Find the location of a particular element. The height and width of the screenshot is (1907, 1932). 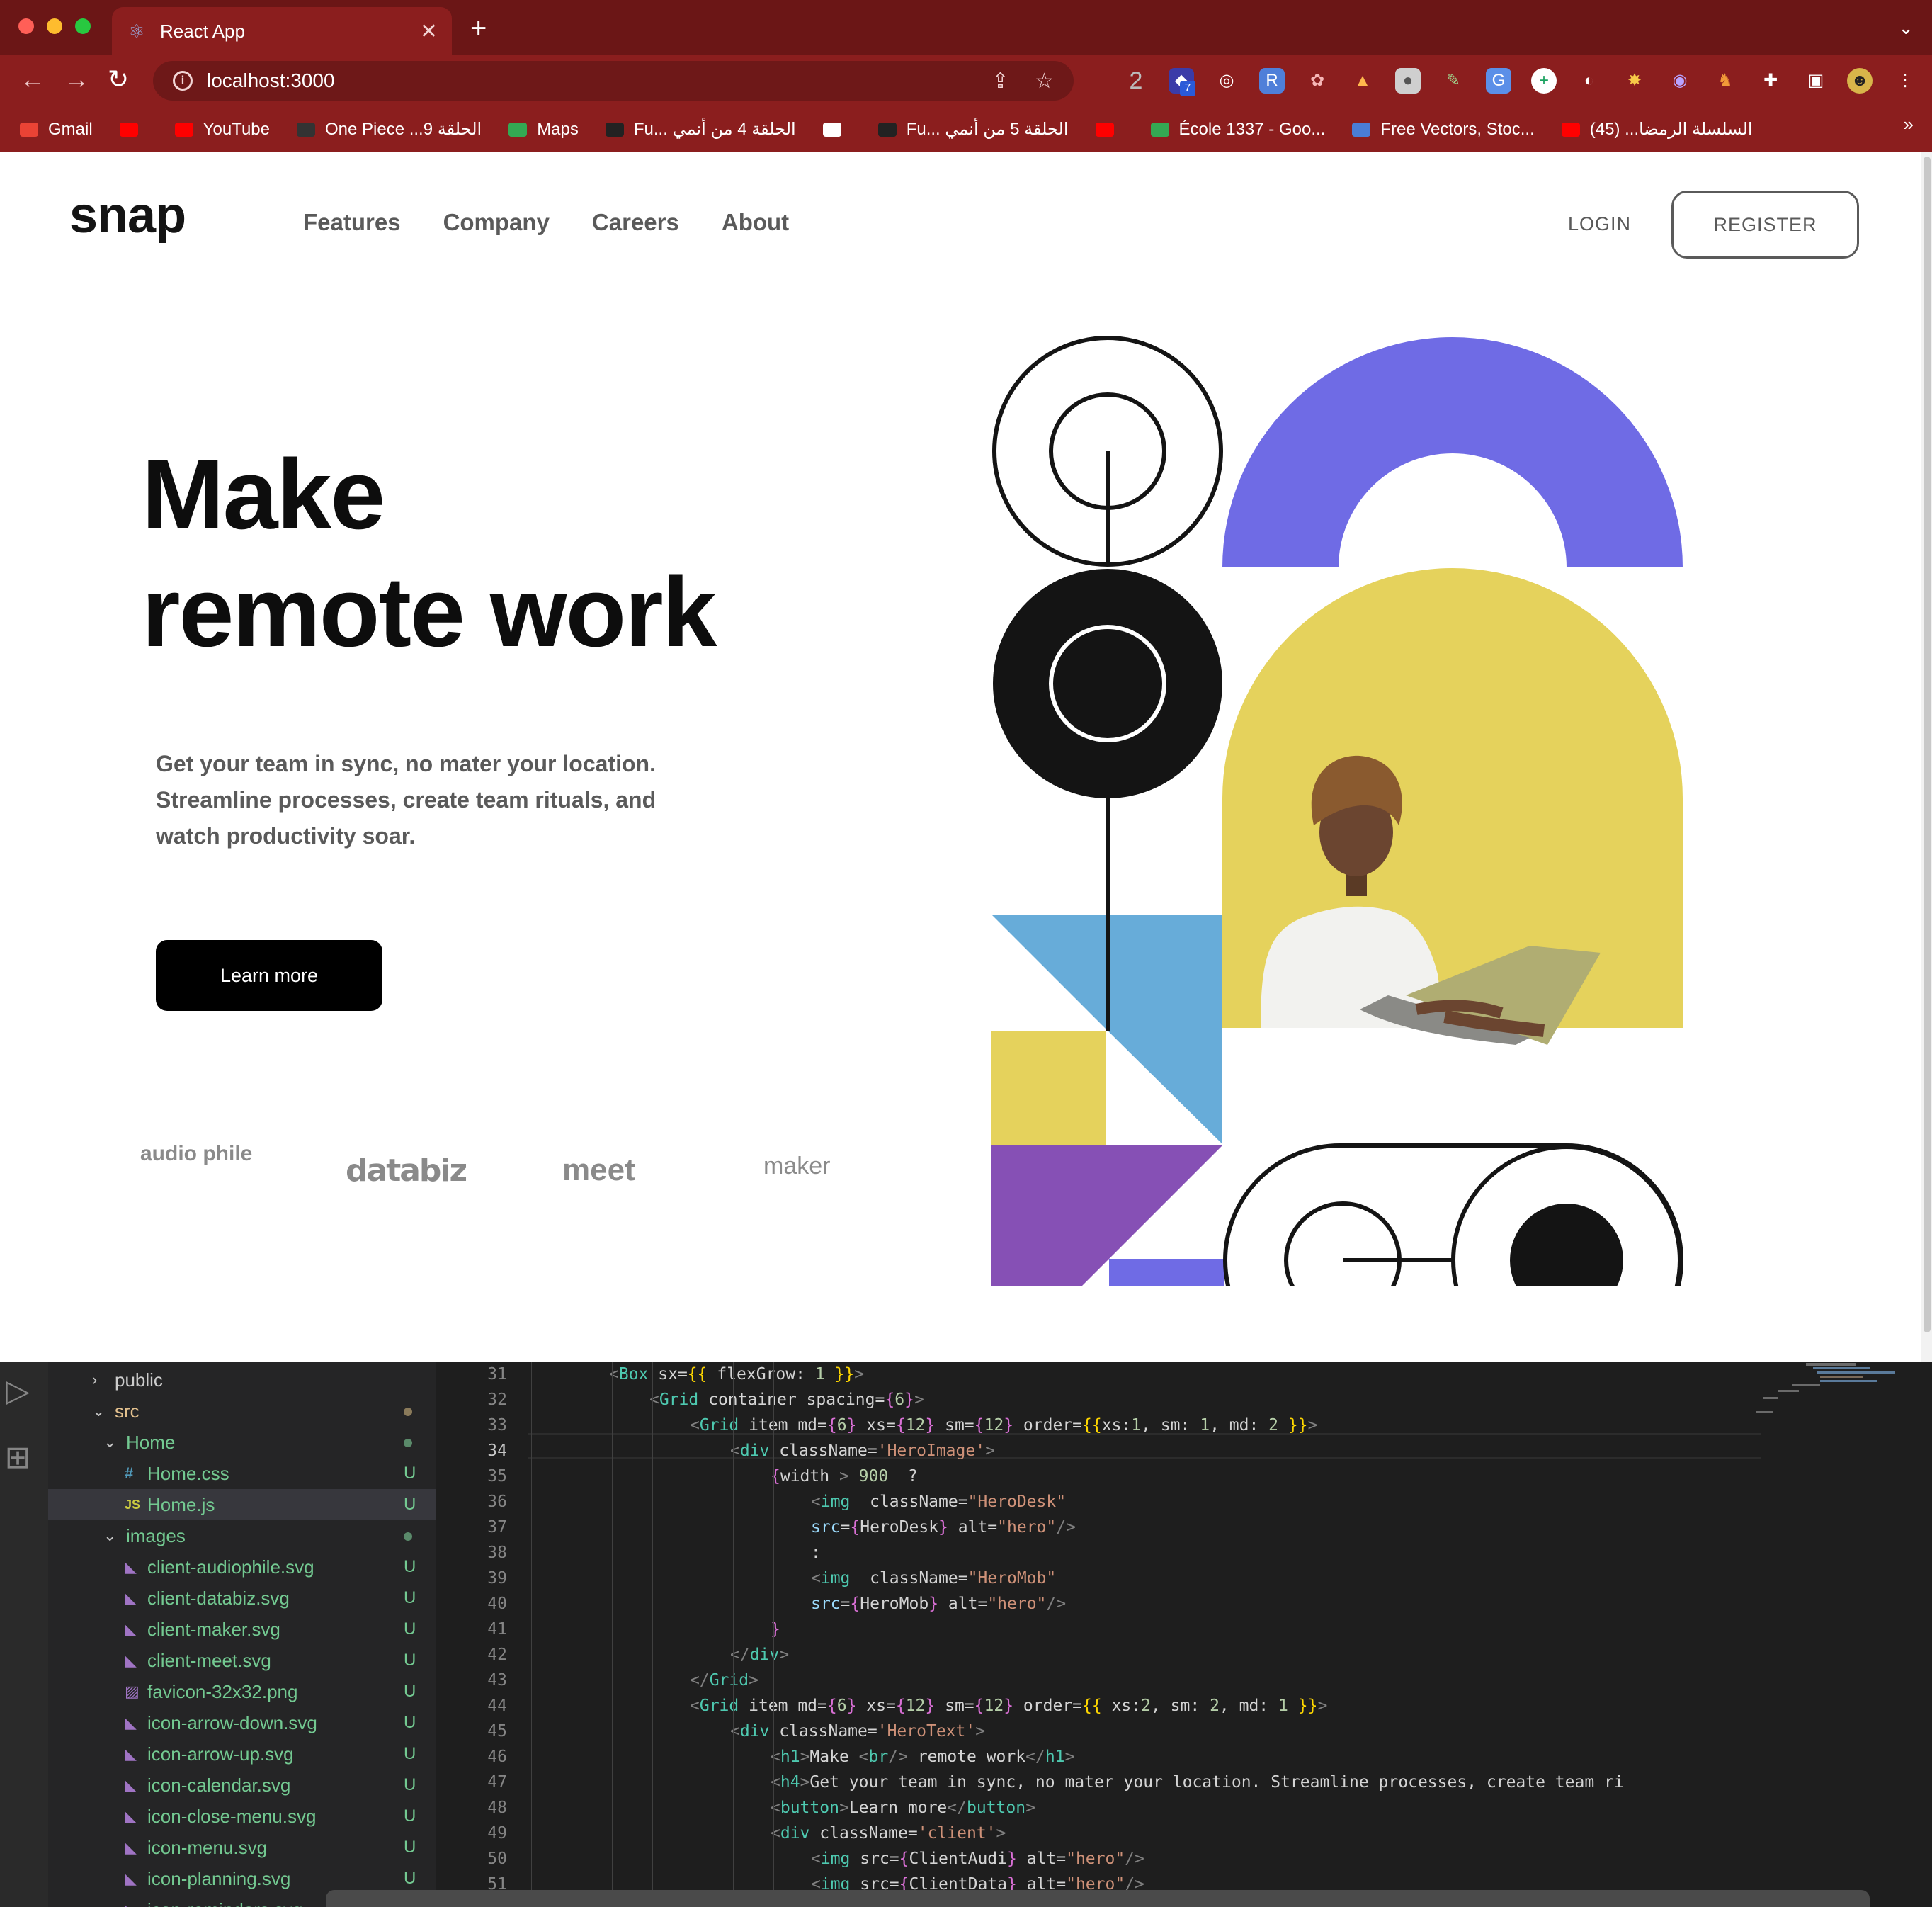

client-audiophile-text: audio phile is located at coordinates (196, 1153).